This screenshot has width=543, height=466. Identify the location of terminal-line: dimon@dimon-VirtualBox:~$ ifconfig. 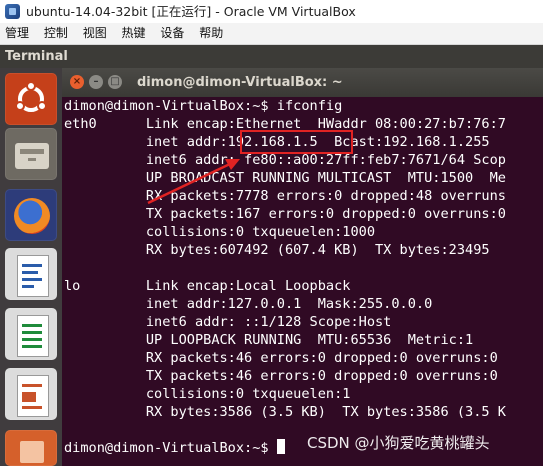
(203, 106).